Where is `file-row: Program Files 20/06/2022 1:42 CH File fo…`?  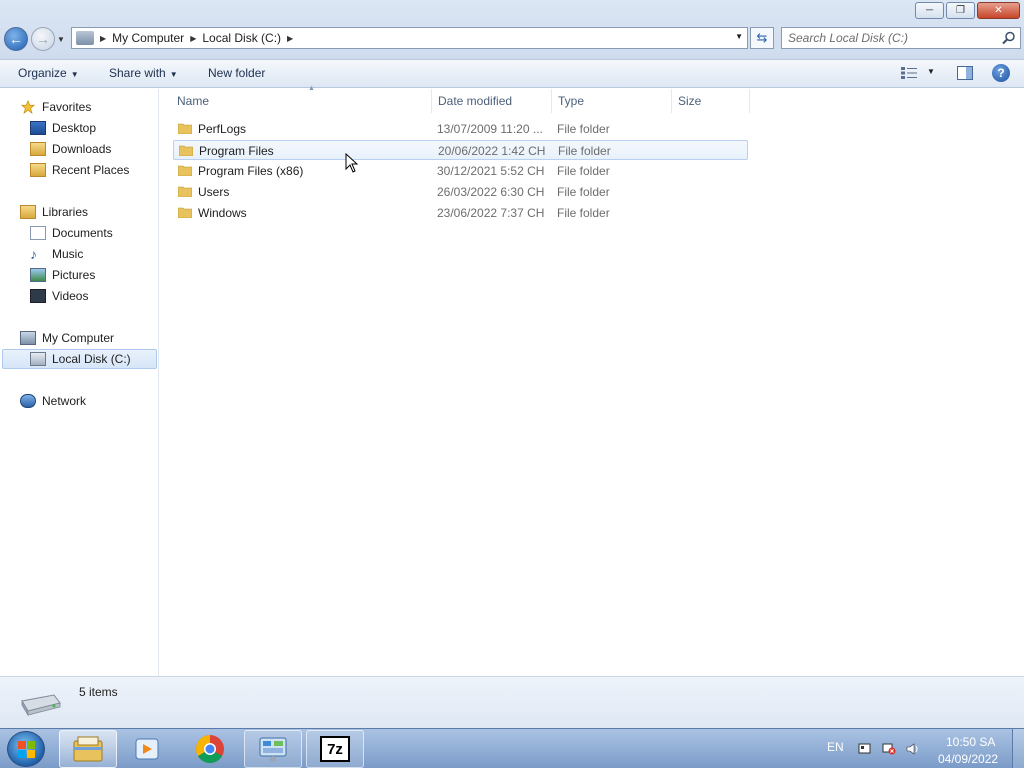 file-row: Program Files 20/06/2022 1:42 CH File fo… is located at coordinates (460, 150).